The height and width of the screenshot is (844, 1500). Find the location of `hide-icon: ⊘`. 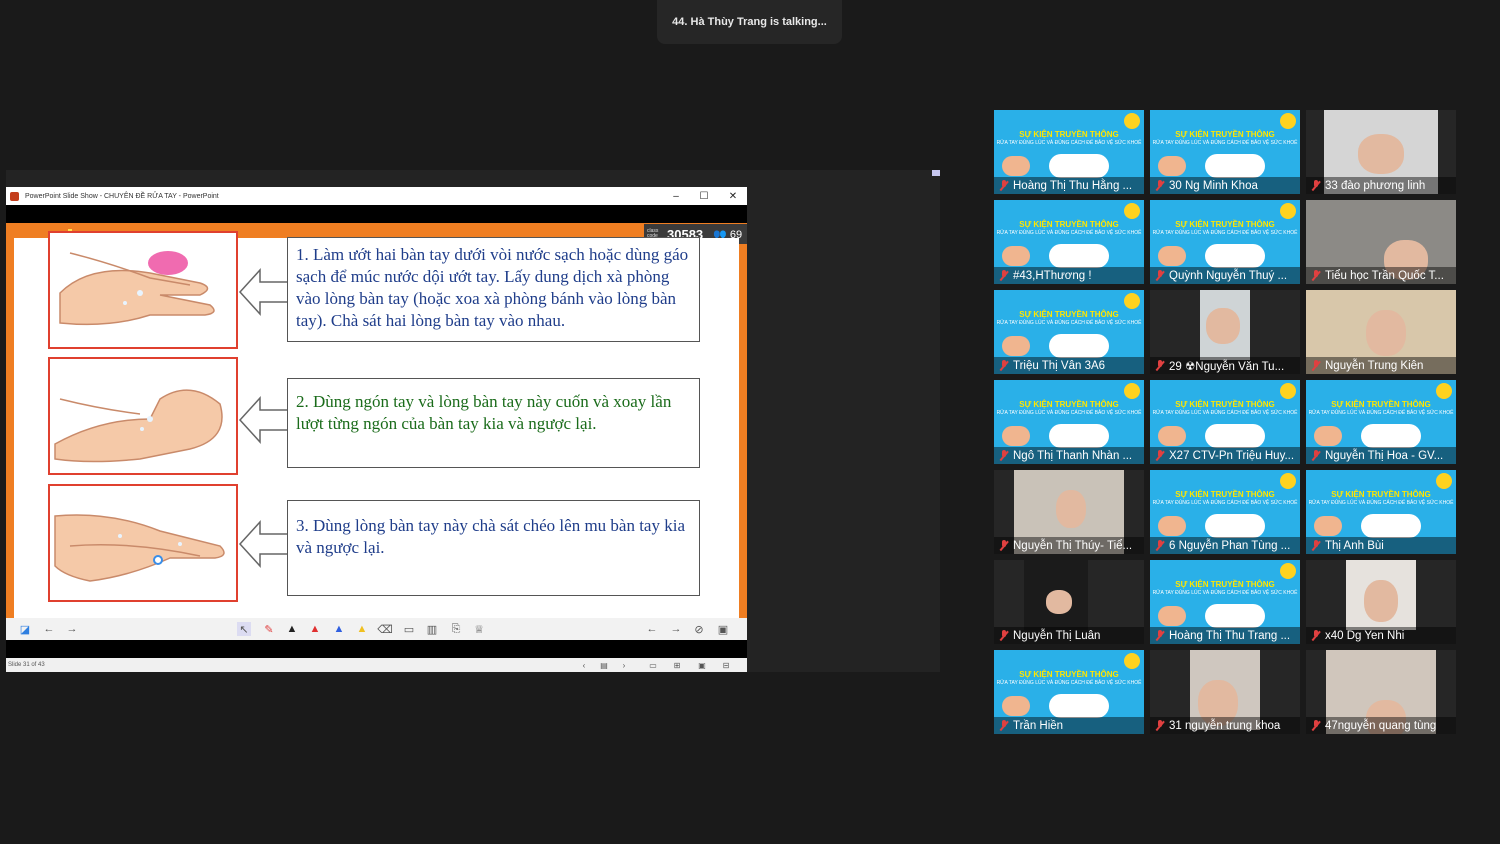

hide-icon: ⊘ is located at coordinates (699, 629).